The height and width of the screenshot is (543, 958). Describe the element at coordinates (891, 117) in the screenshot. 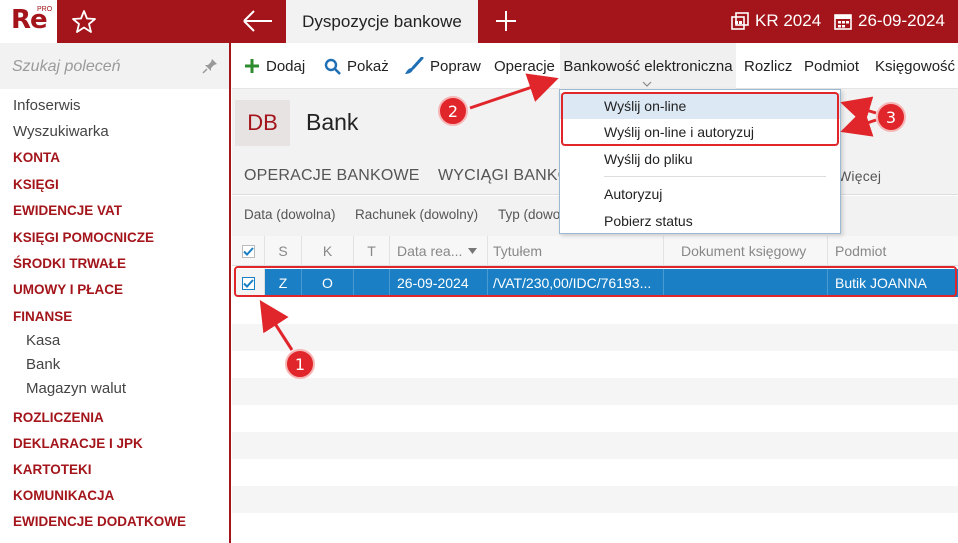

I see `annotation-badge-3: 3` at that location.